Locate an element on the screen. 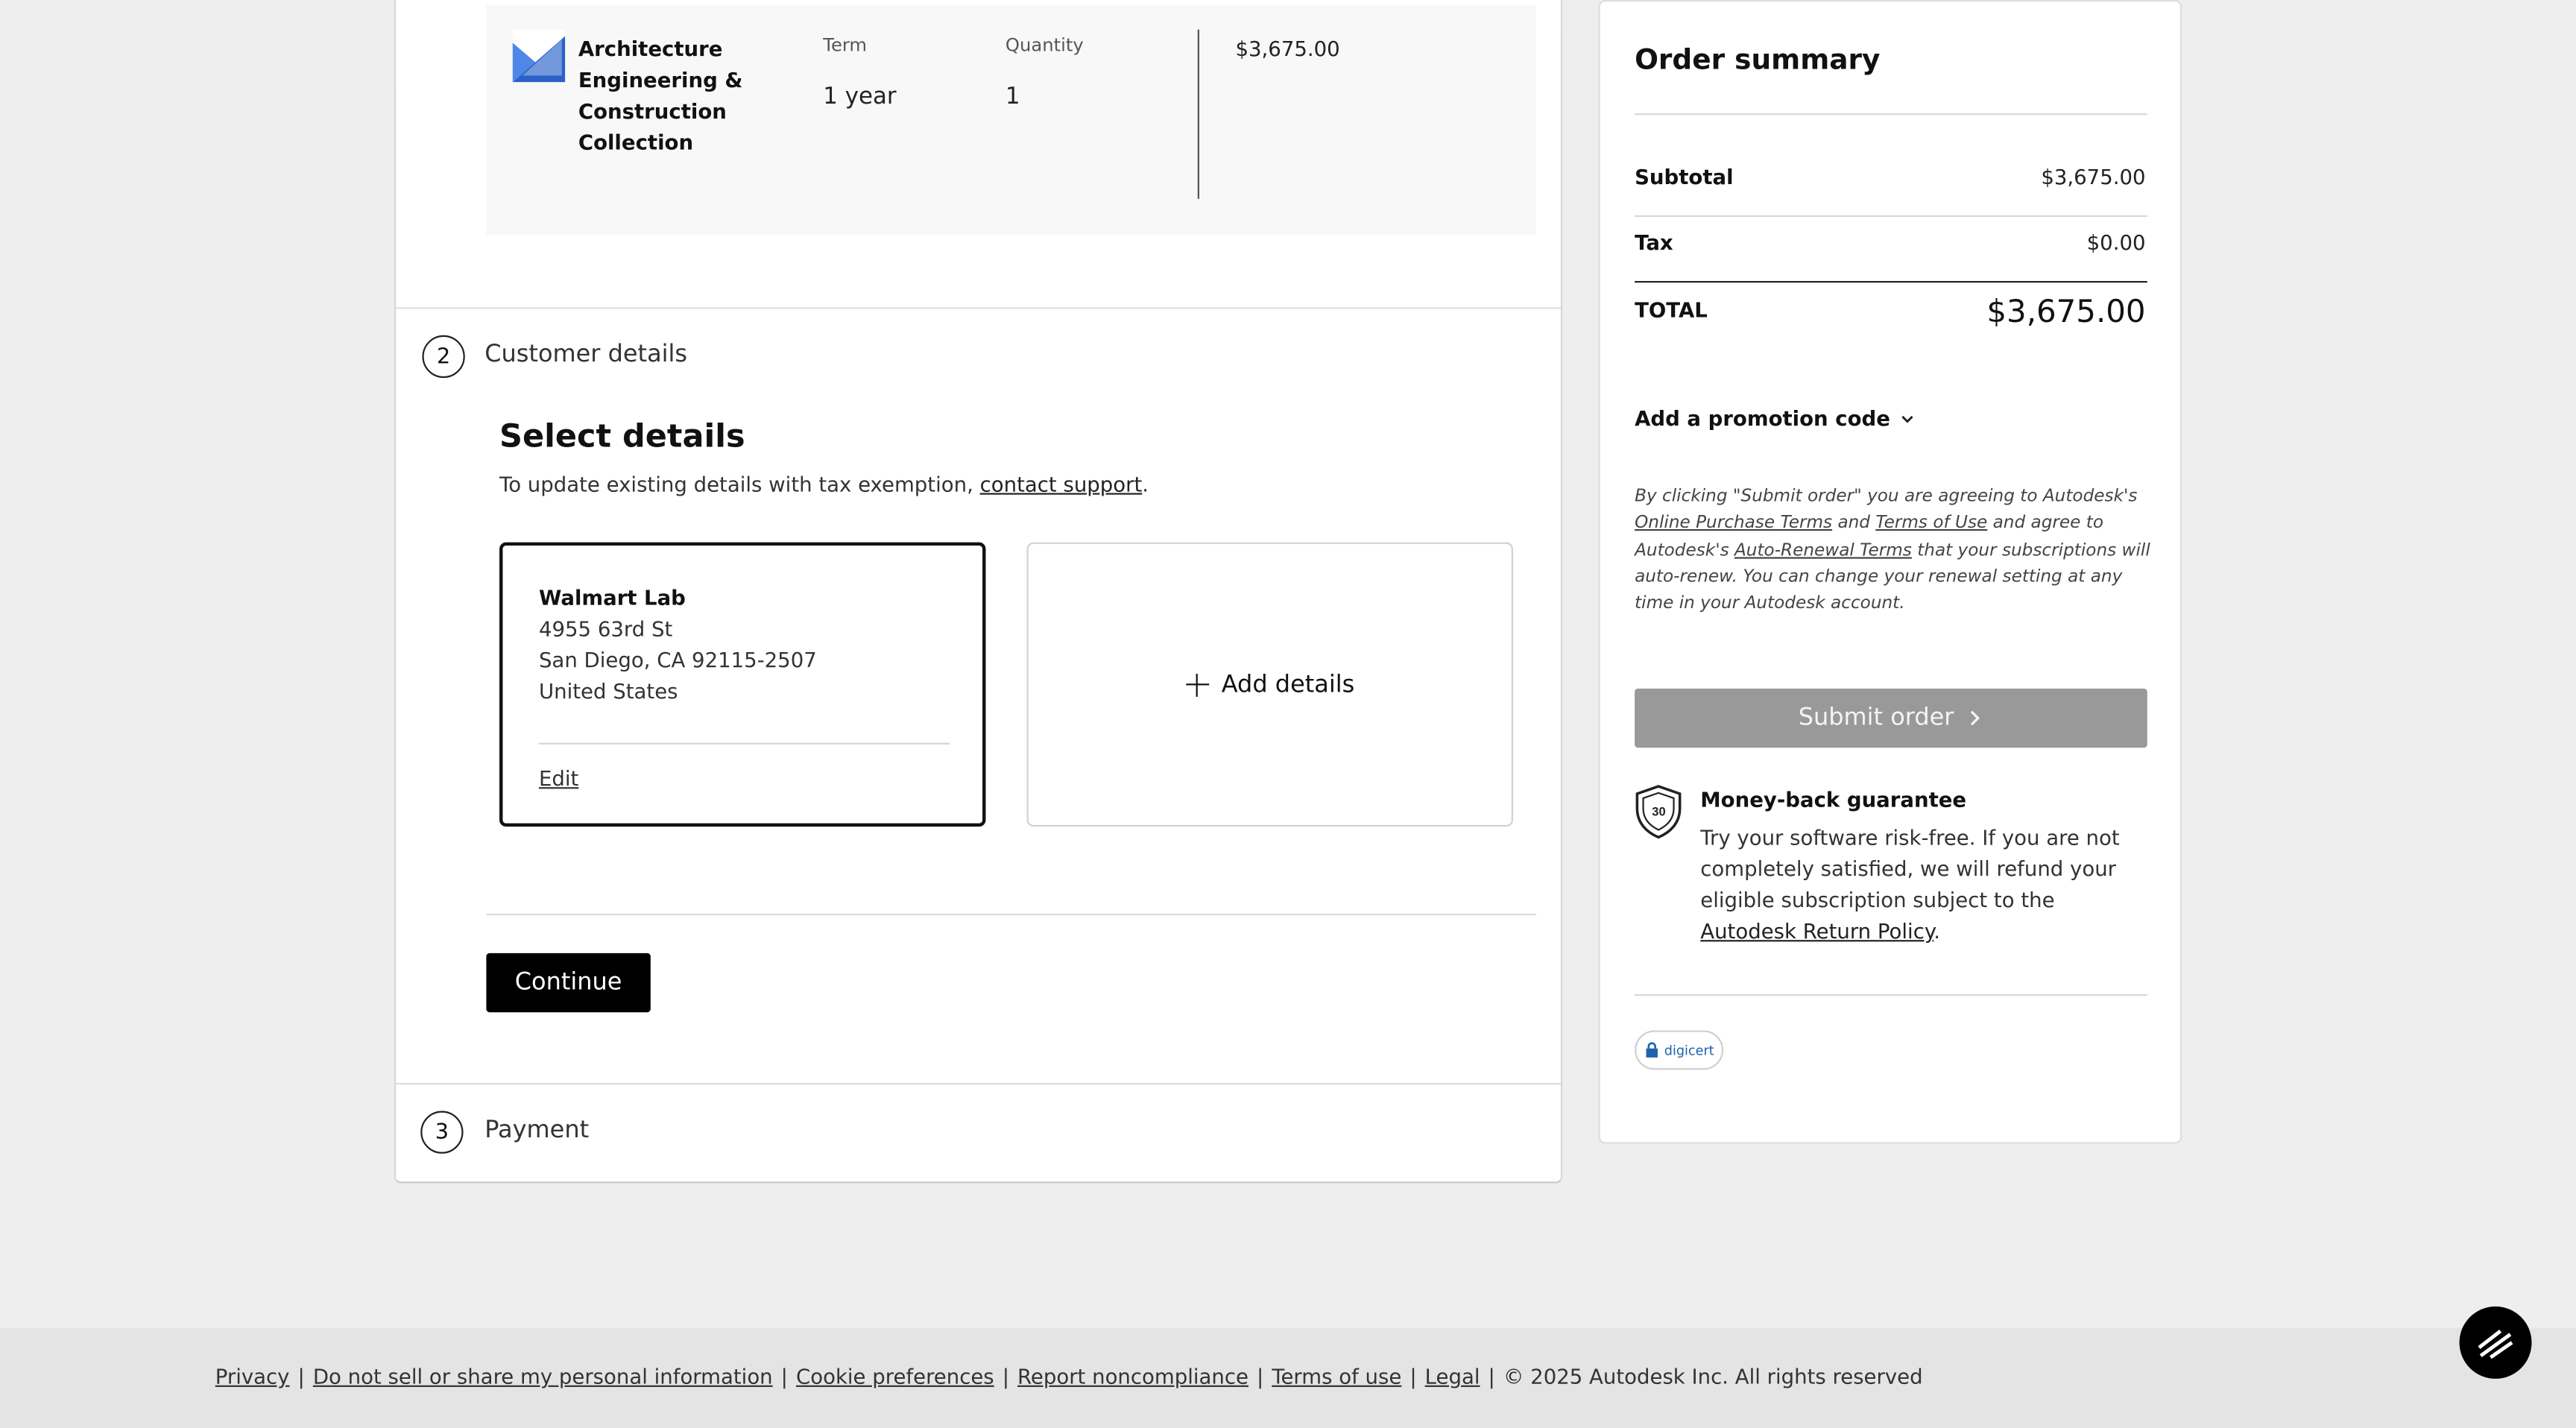  svg-text: 30 is located at coordinates (1659, 812).